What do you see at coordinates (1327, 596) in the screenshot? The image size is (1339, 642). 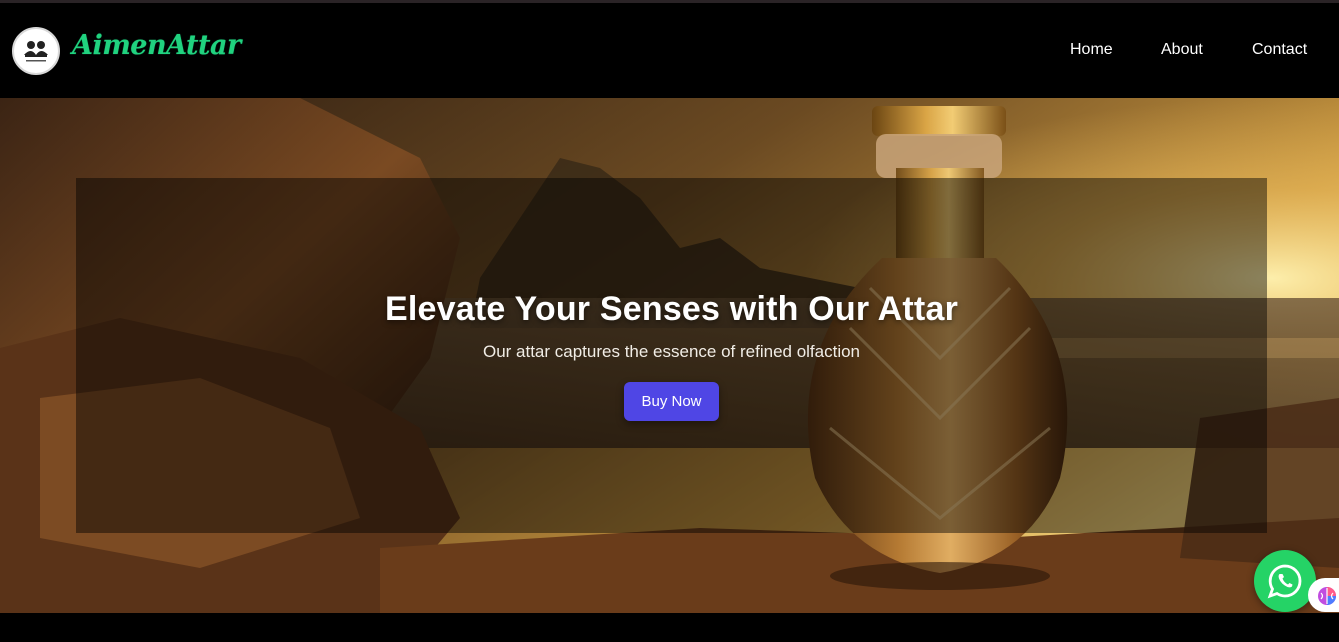 I see `brain-icon` at bounding box center [1327, 596].